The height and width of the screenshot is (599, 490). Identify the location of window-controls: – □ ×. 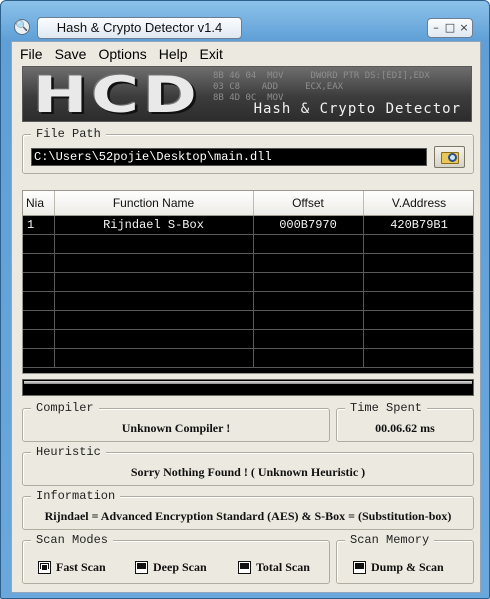
(450, 28).